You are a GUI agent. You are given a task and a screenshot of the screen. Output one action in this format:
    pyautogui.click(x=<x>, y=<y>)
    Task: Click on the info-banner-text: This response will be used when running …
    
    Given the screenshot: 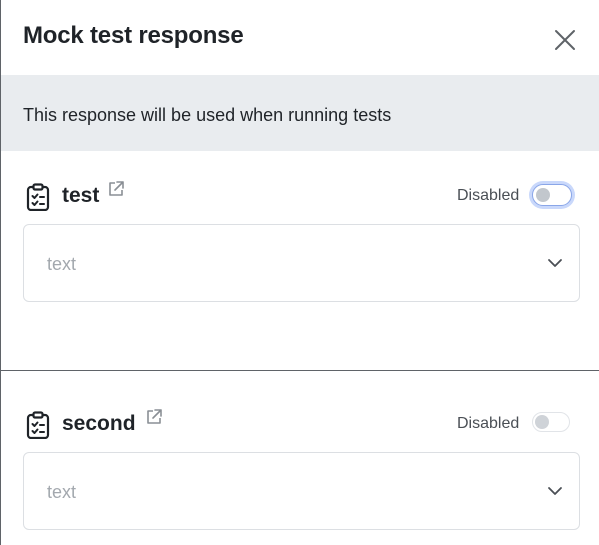 What is the action you would take?
    pyautogui.click(x=207, y=115)
    